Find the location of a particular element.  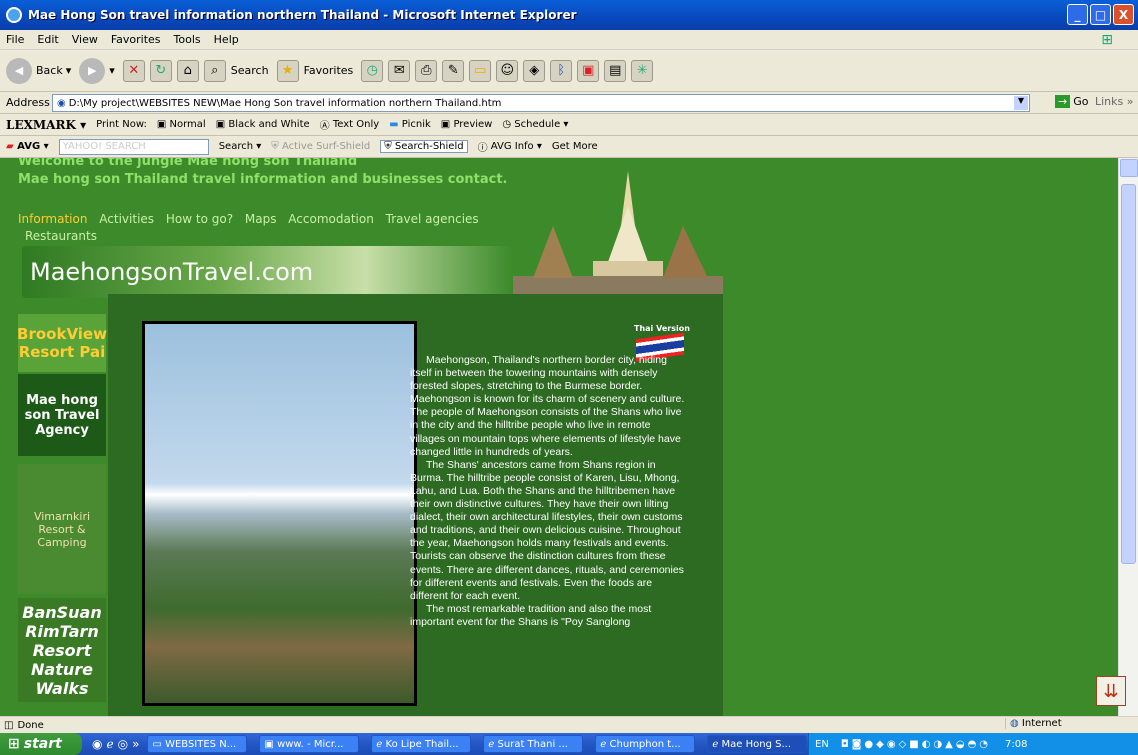

menu-view: View is located at coordinates (85, 39).